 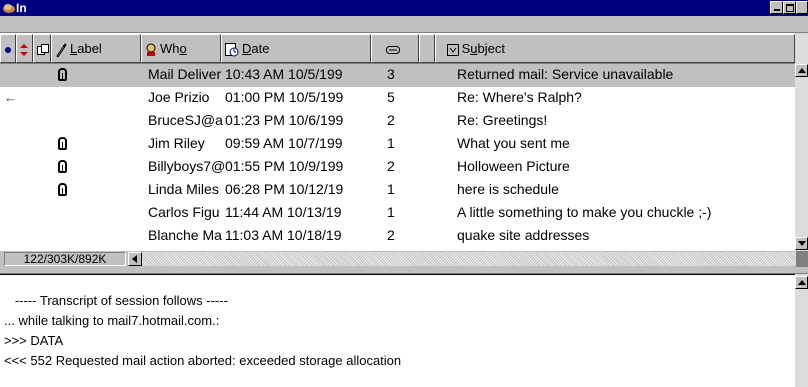 What do you see at coordinates (284, 120) in the screenshot?
I see `message-date: 01:23 PM 10/6/199` at bounding box center [284, 120].